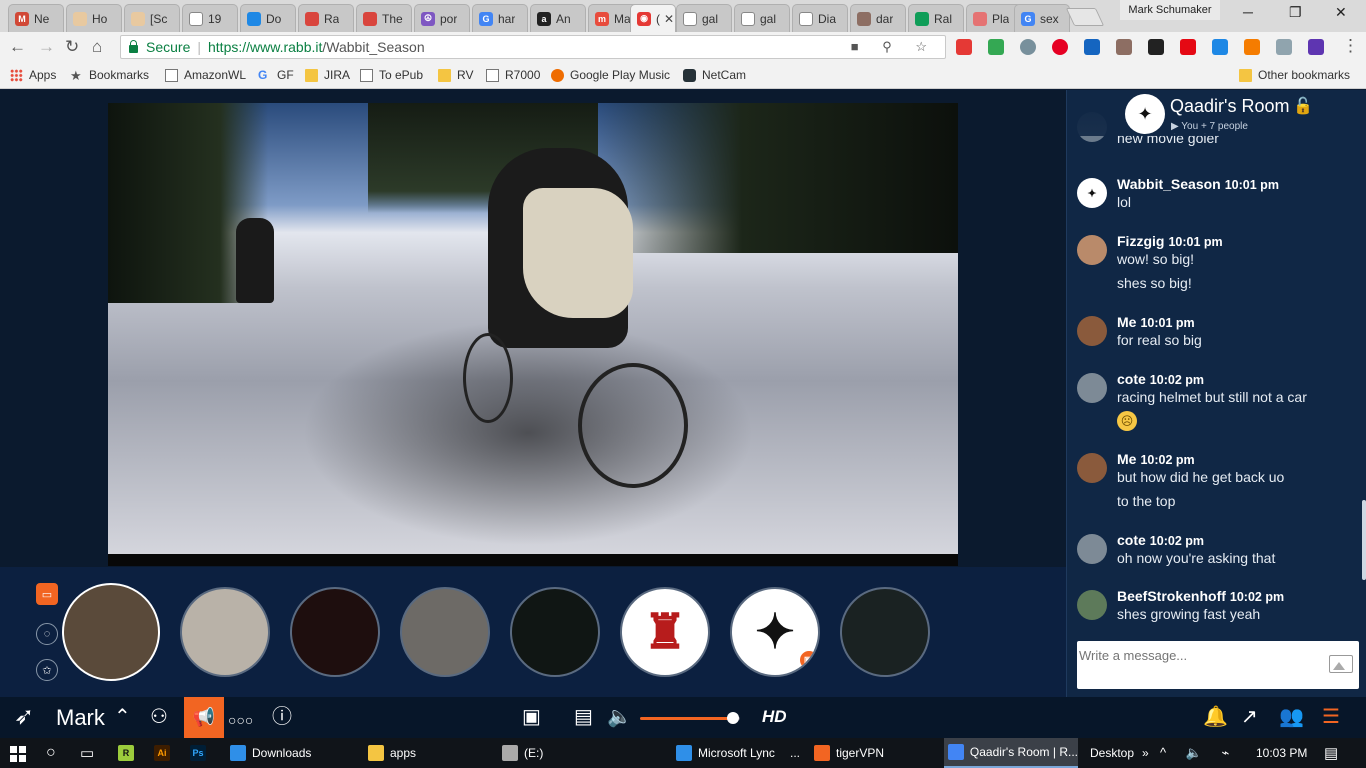  I want to click on system-tray-icons: ^ 🔈 ⌁, so click(1198, 753).